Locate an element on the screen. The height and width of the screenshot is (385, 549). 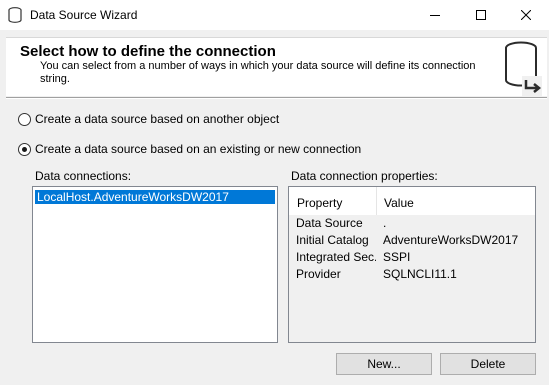
delete-connection-button: Delete is located at coordinates (488, 364).